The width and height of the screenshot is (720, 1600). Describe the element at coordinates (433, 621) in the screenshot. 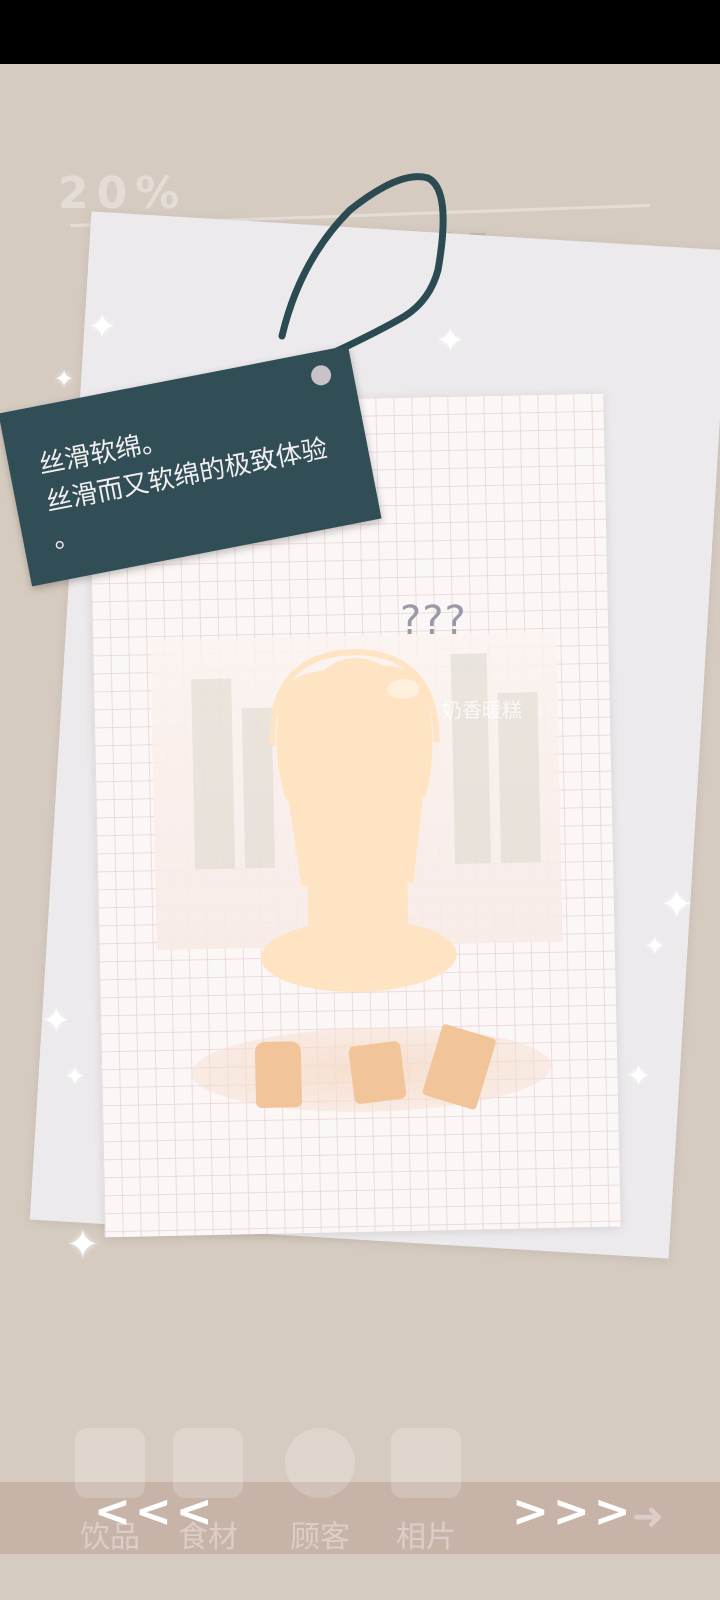

I see `unknown-drink-marks: ???` at that location.